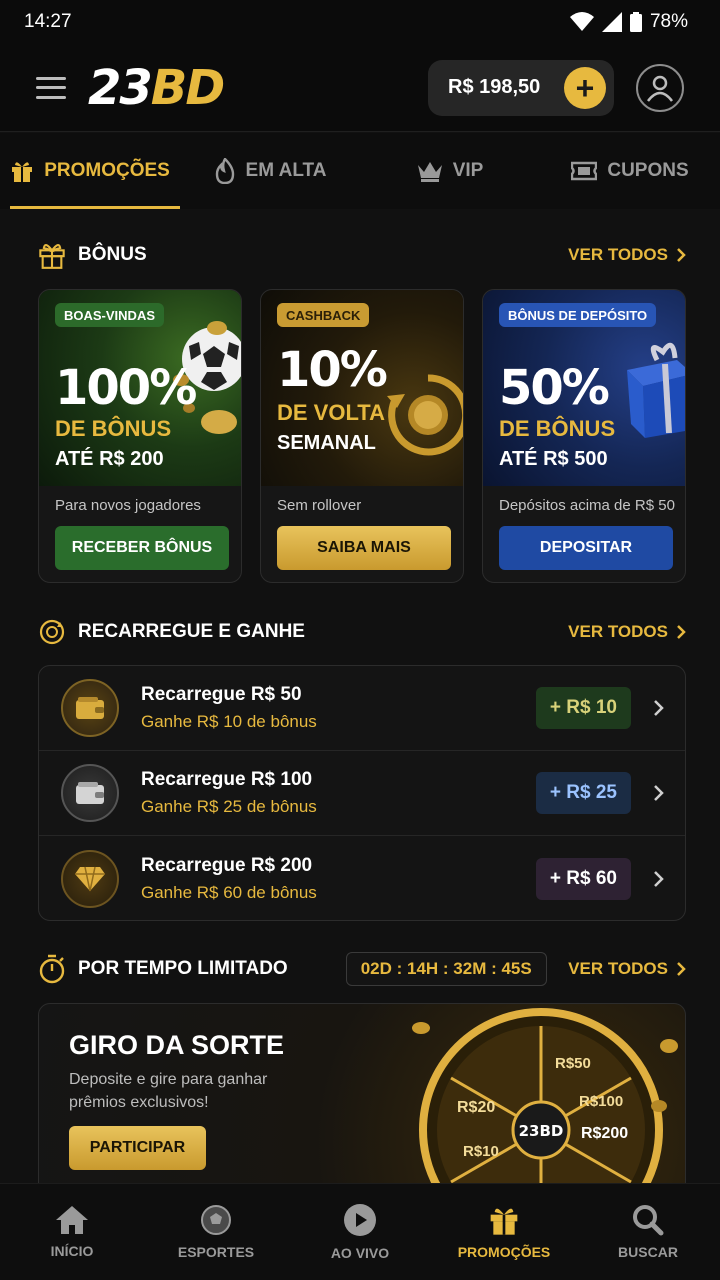  What do you see at coordinates (581, 21) in the screenshot?
I see `wifi-icon` at bounding box center [581, 21].